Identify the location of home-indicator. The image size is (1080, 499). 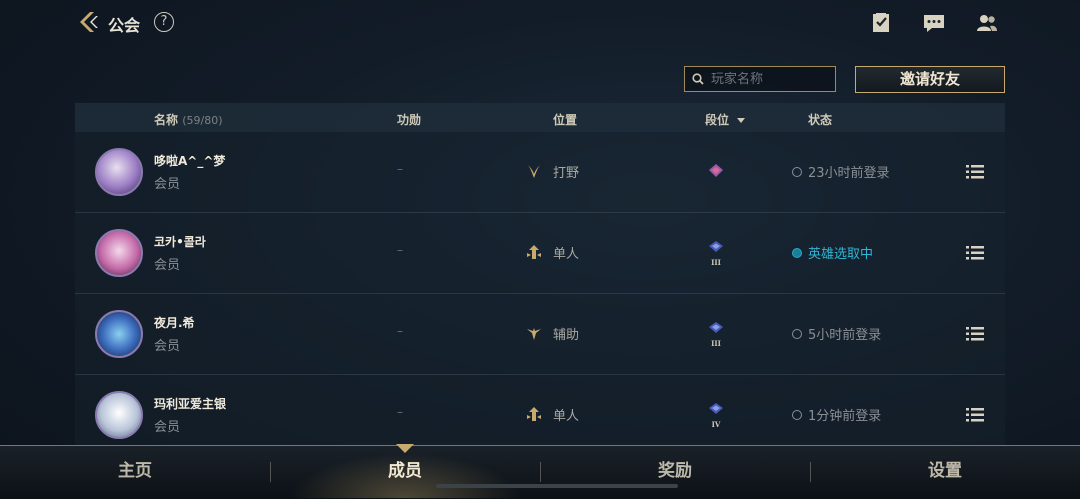
(557, 486).